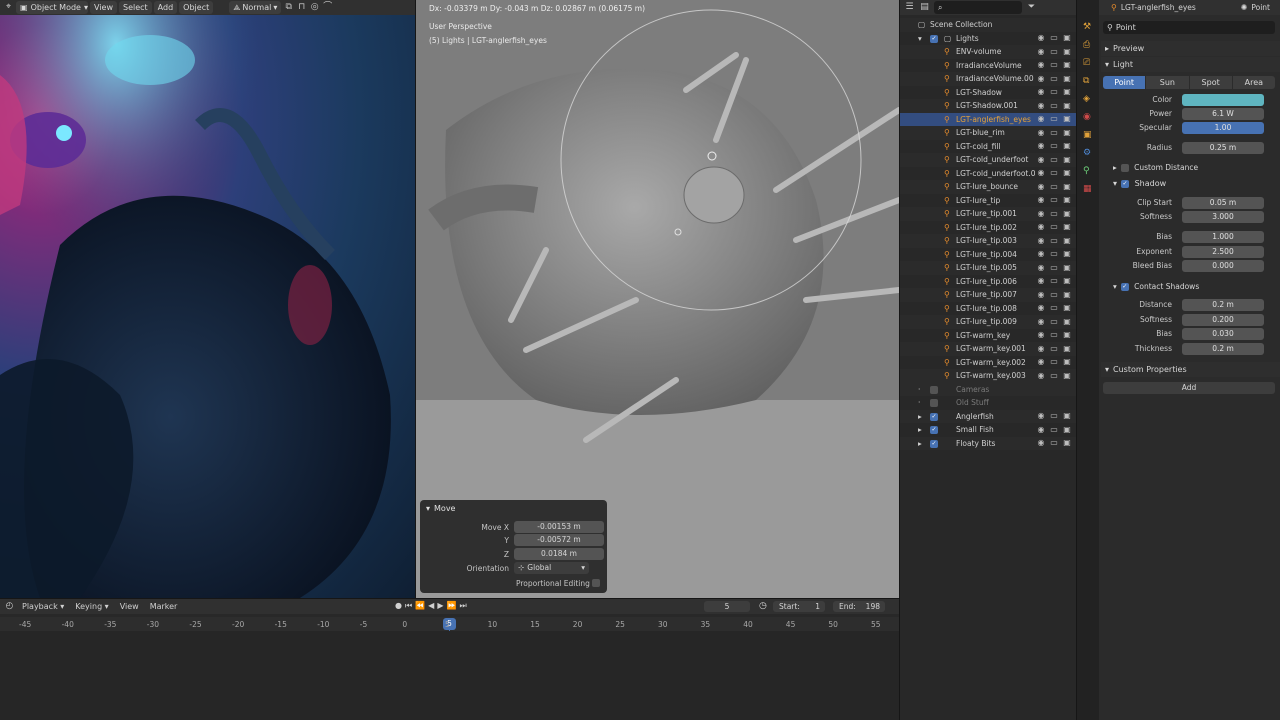  What do you see at coordinates (440, 508) in the screenshot?
I see `move-panel-header: ▾ Move` at bounding box center [440, 508].